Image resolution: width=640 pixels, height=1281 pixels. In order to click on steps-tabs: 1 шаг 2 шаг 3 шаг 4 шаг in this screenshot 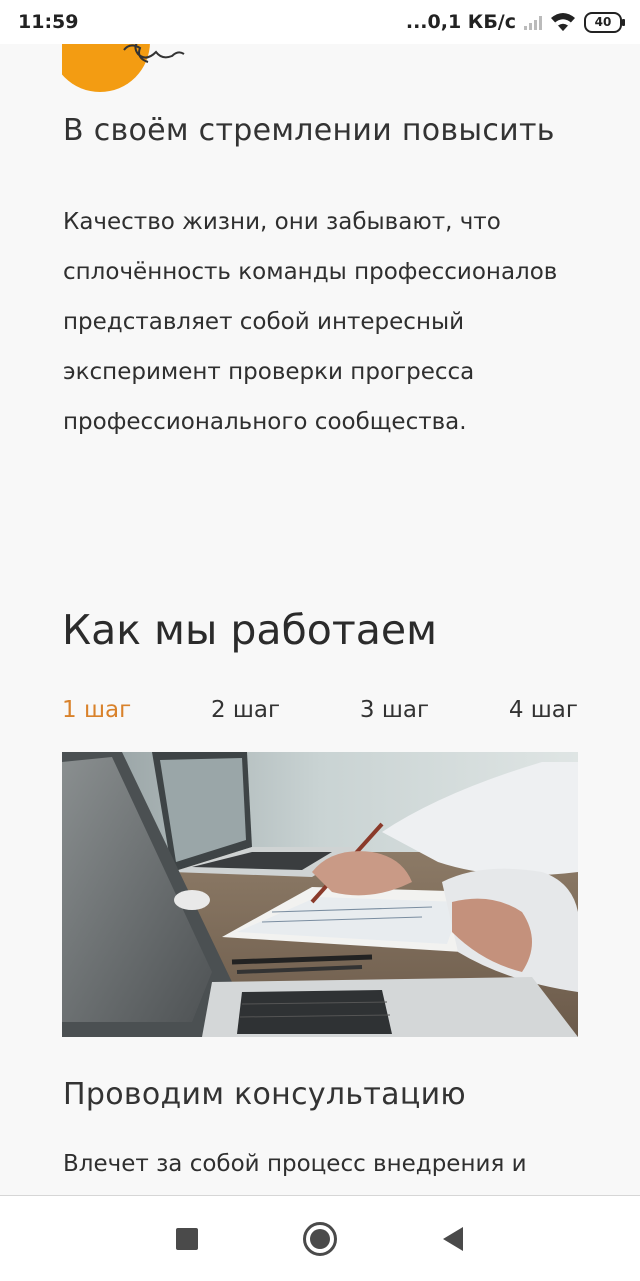, I will do `click(320, 710)`.